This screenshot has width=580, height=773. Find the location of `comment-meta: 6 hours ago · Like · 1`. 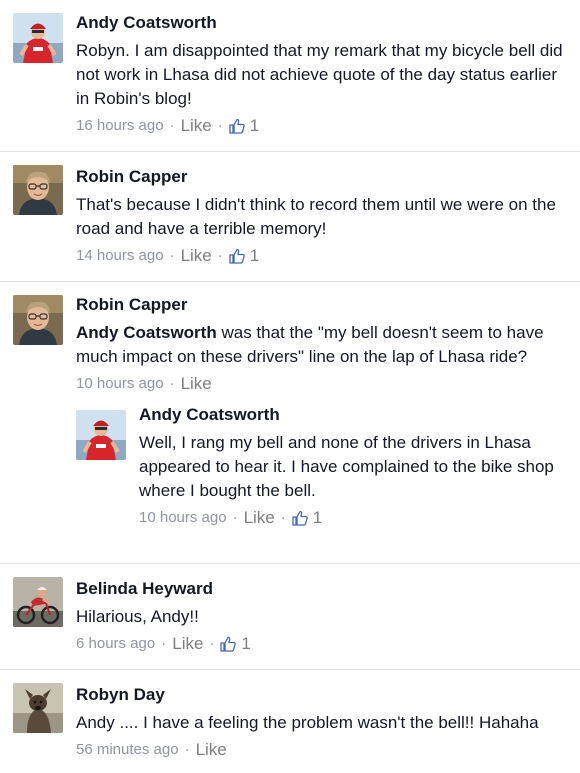

comment-meta: 6 hours ago · Like · 1 is located at coordinates (325, 644).